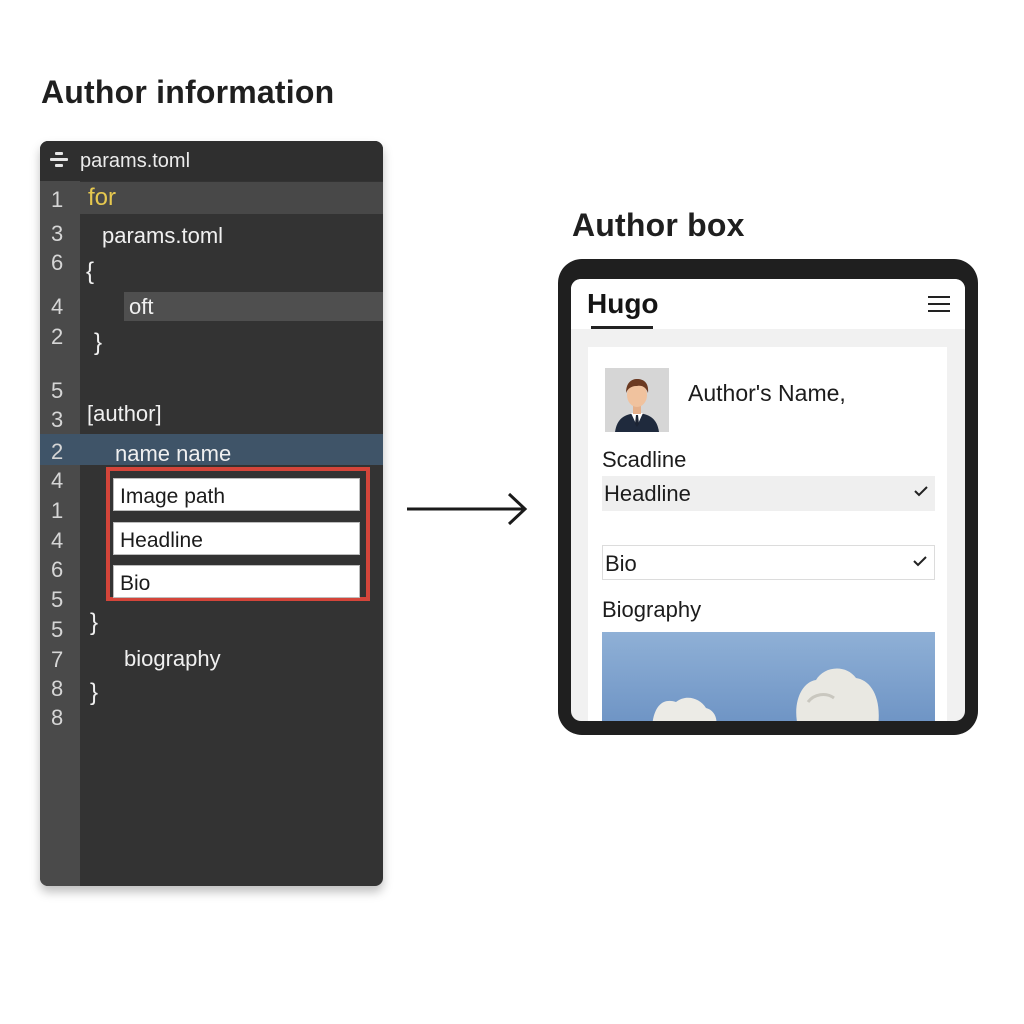 This screenshot has height=1024, width=1024. What do you see at coordinates (658, 225) in the screenshot?
I see `author-box-heading: Author box` at bounding box center [658, 225].